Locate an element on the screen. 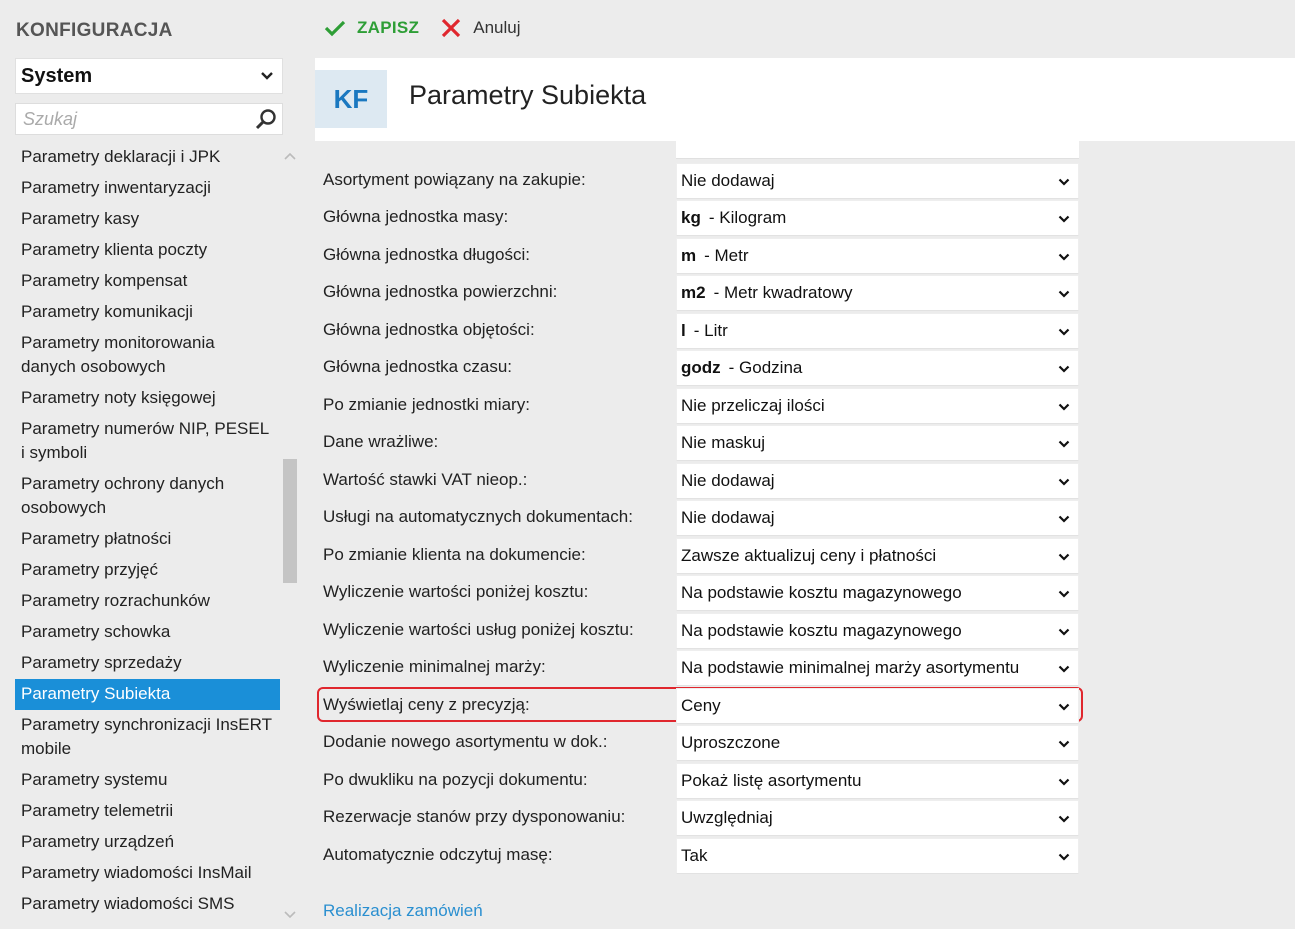  dropdown-value: Nie maskuj is located at coordinates (723, 443).